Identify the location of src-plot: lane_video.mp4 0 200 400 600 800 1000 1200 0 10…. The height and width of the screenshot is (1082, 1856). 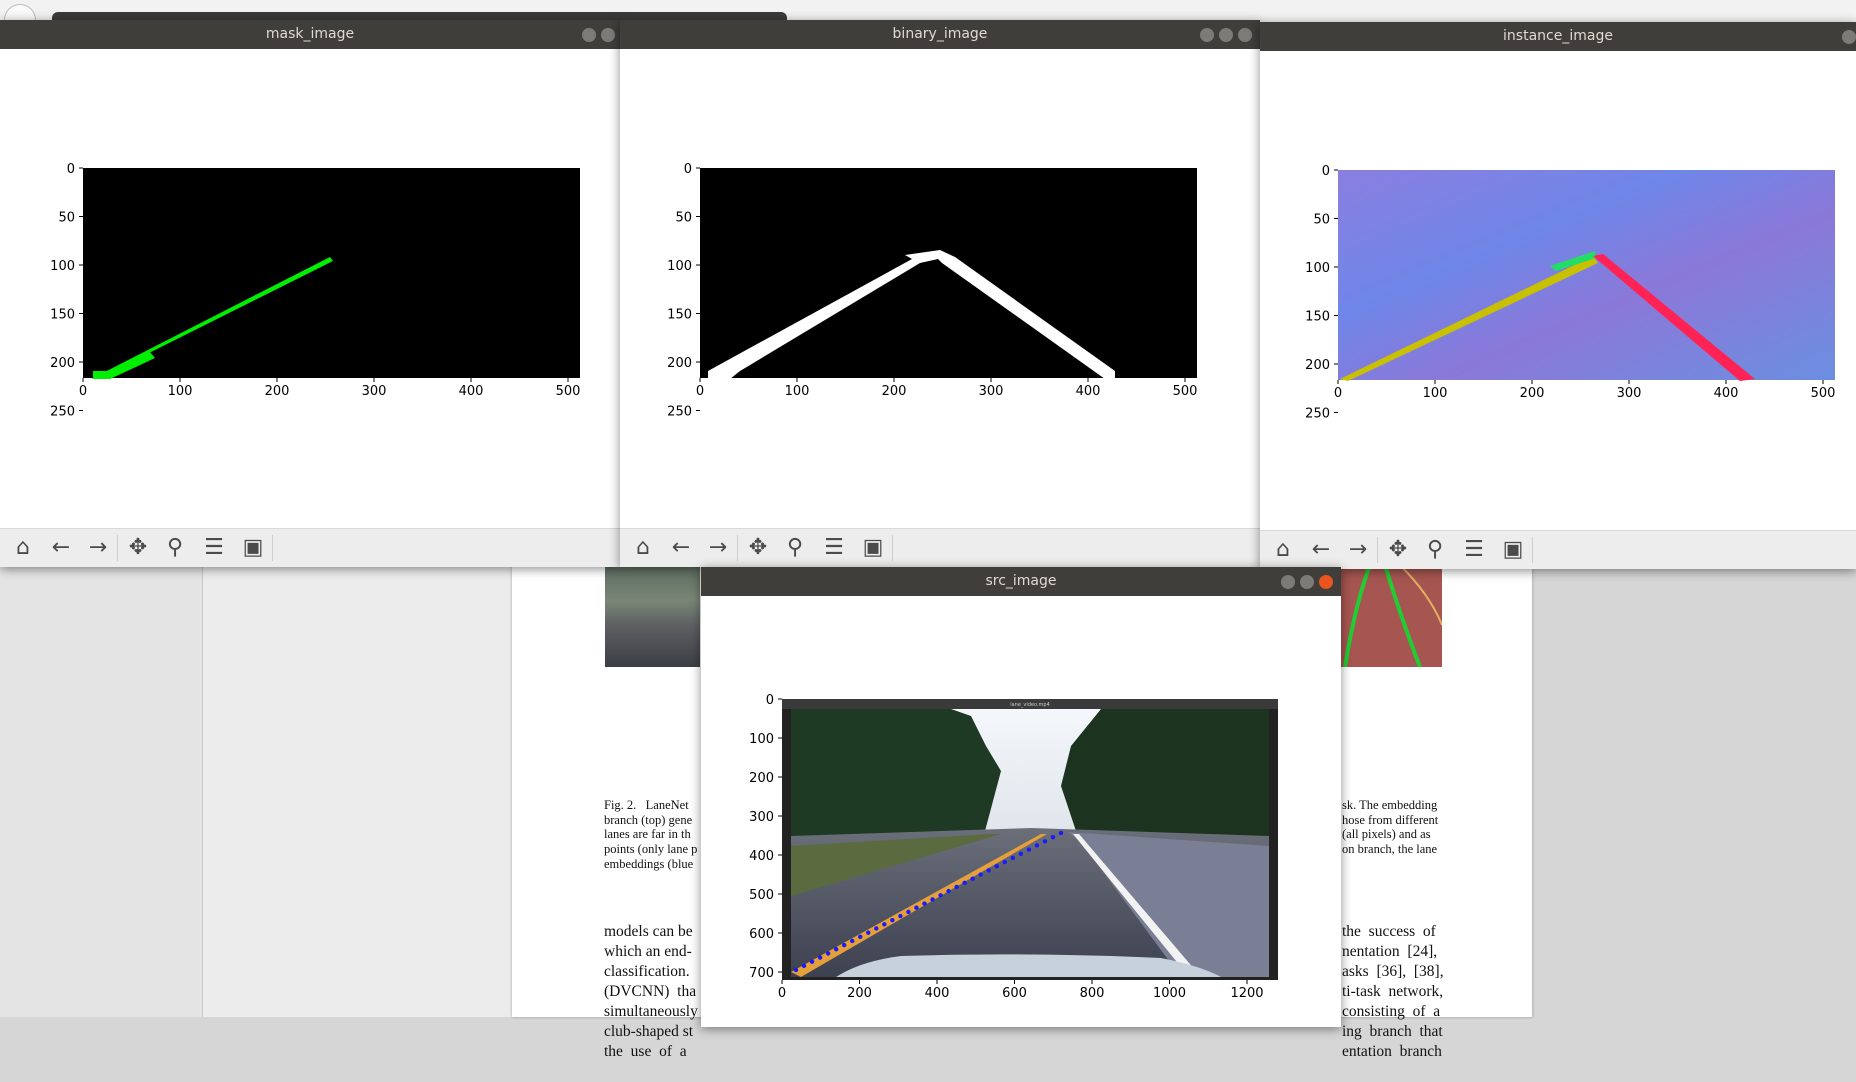
(1013, 847).